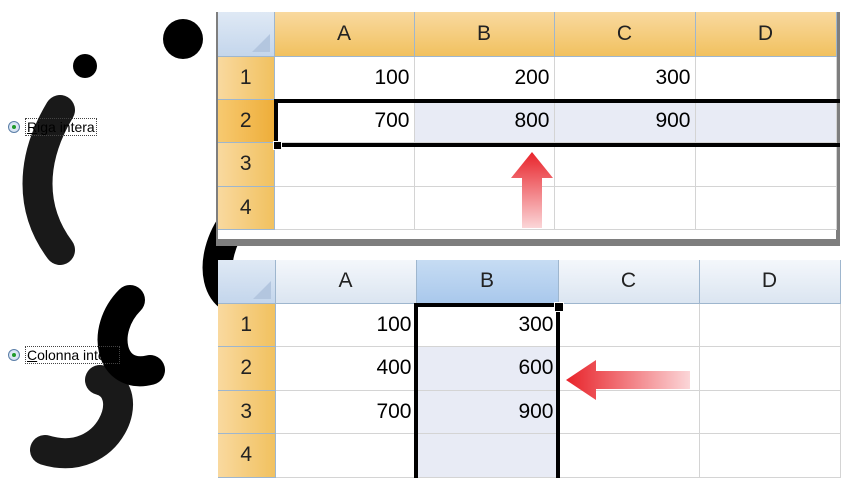 This screenshot has height=478, width=842. What do you see at coordinates (558, 394) in the screenshot?
I see `column-selection-border-right` at bounding box center [558, 394].